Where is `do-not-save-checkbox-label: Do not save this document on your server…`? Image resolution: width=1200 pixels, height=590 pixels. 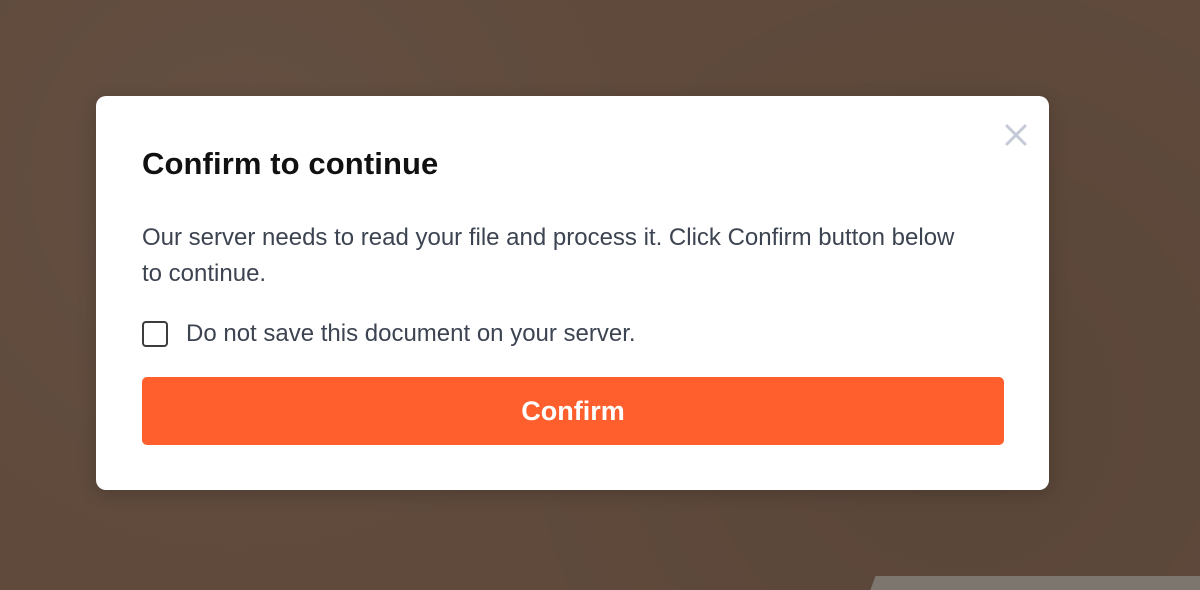 do-not-save-checkbox-label: Do not save this document on your server… is located at coordinates (411, 334).